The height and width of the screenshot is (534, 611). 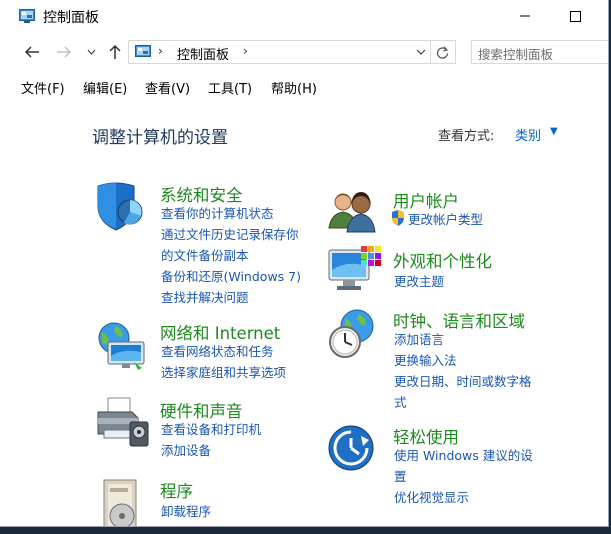 What do you see at coordinates (123, 345) in the screenshot?
I see `globe-network-icon` at bounding box center [123, 345].